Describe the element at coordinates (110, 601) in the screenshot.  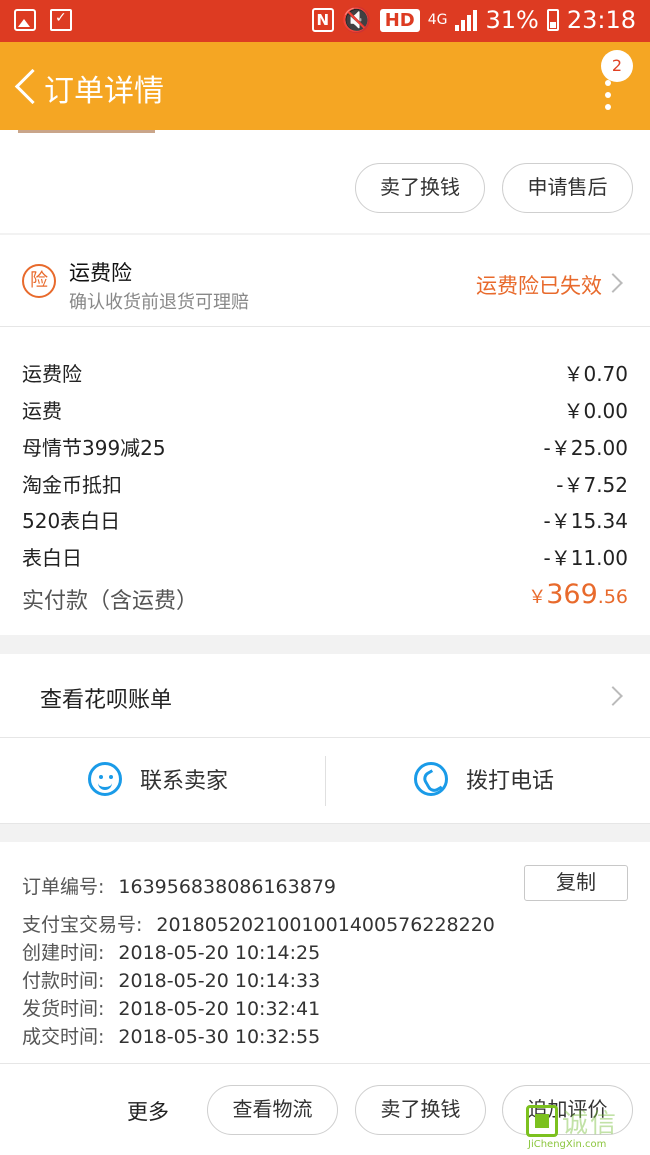
I see `total-label: 实付款（含运费）` at that location.